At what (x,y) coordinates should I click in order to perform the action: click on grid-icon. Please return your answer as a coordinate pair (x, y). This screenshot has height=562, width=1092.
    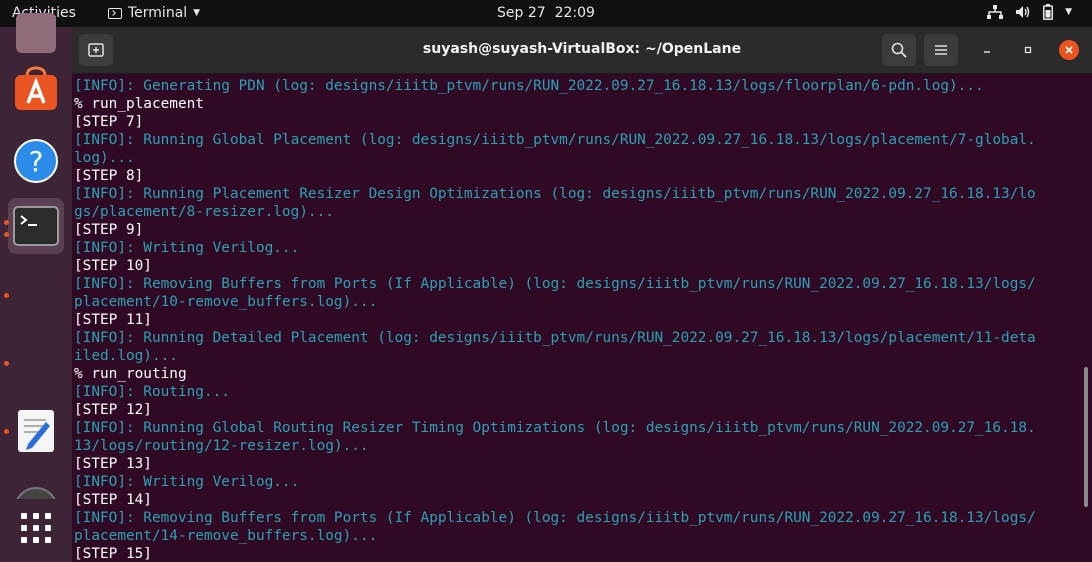
    Looking at the image, I should click on (36, 528).